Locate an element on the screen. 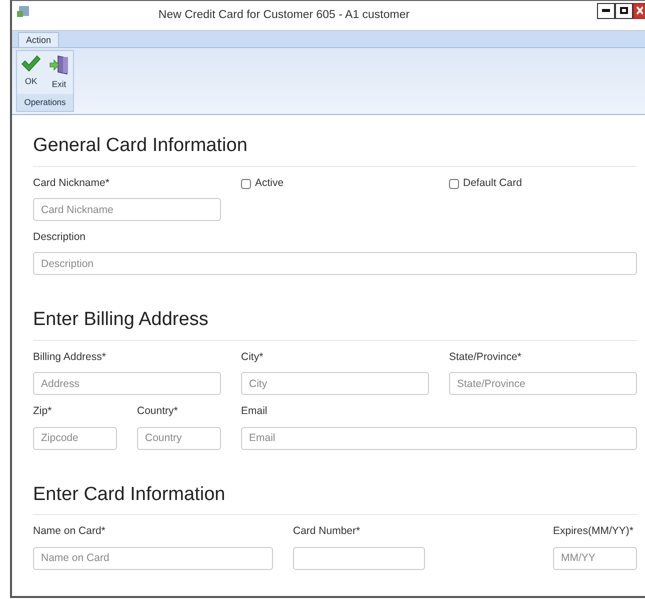 The height and width of the screenshot is (599, 645). field-label: Email is located at coordinates (254, 412).